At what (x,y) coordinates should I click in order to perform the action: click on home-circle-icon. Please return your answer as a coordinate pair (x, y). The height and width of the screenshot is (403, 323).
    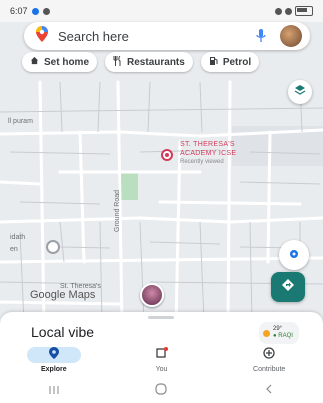
    Looking at the image, I should click on (161, 390).